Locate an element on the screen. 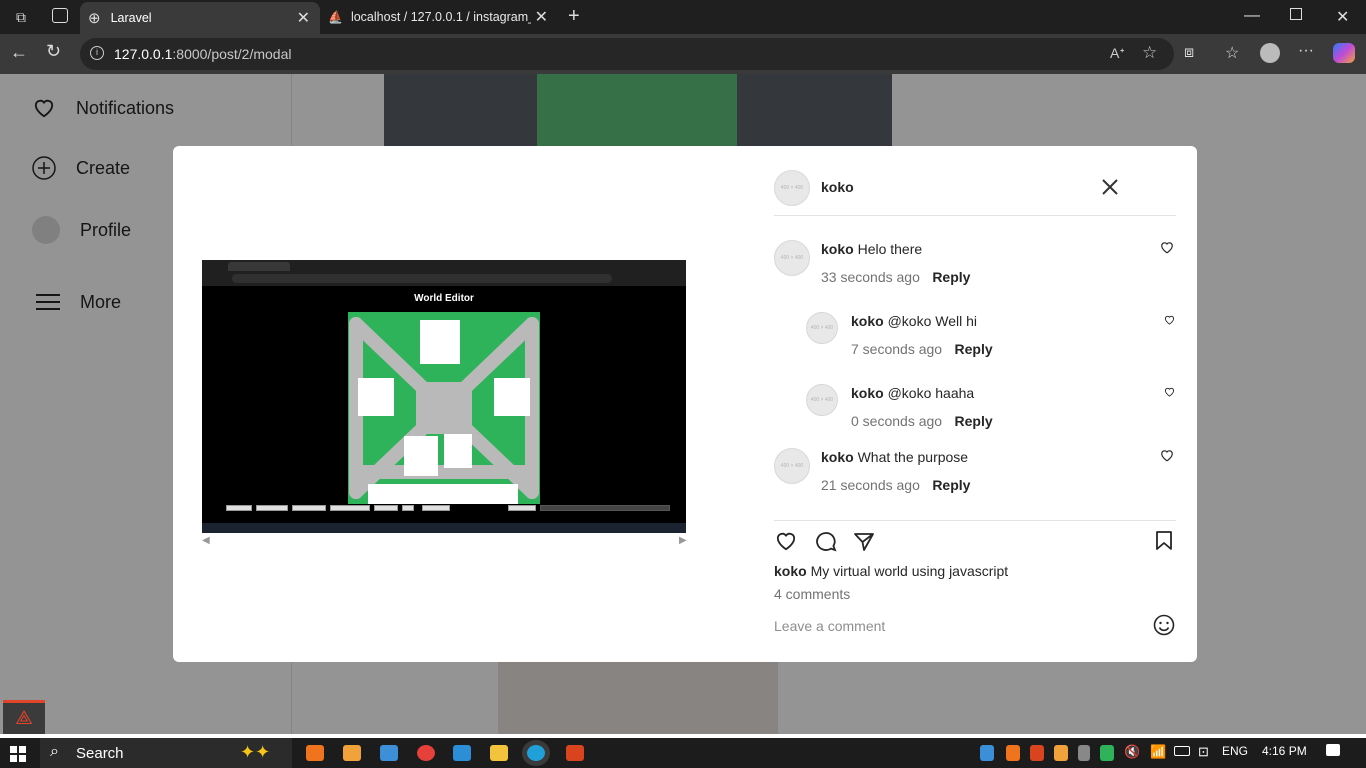 Image resolution: width=1366 pixels, height=768 pixels. url-path: :8000/post/2/modal is located at coordinates (232, 54).